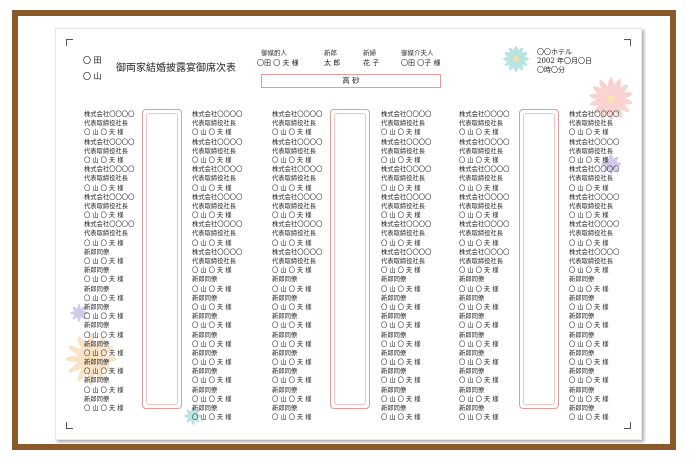  What do you see at coordinates (176, 68) in the screenshot?
I see `page-title: 御両家結婚披露宴御席次表` at bounding box center [176, 68].